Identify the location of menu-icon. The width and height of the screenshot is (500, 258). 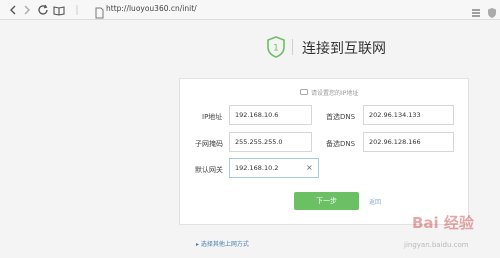
(476, 10).